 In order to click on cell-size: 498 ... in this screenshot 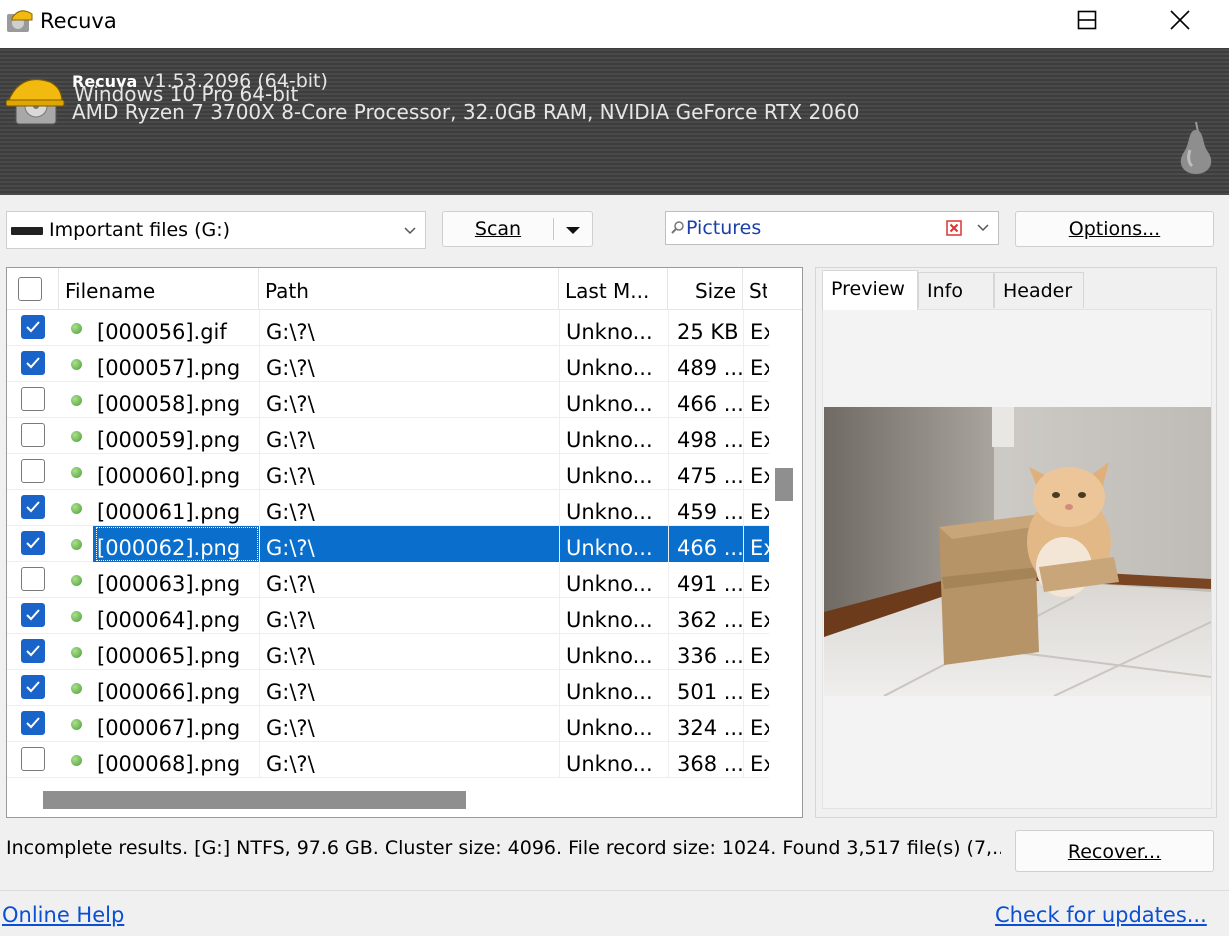, I will do `click(705, 436)`.